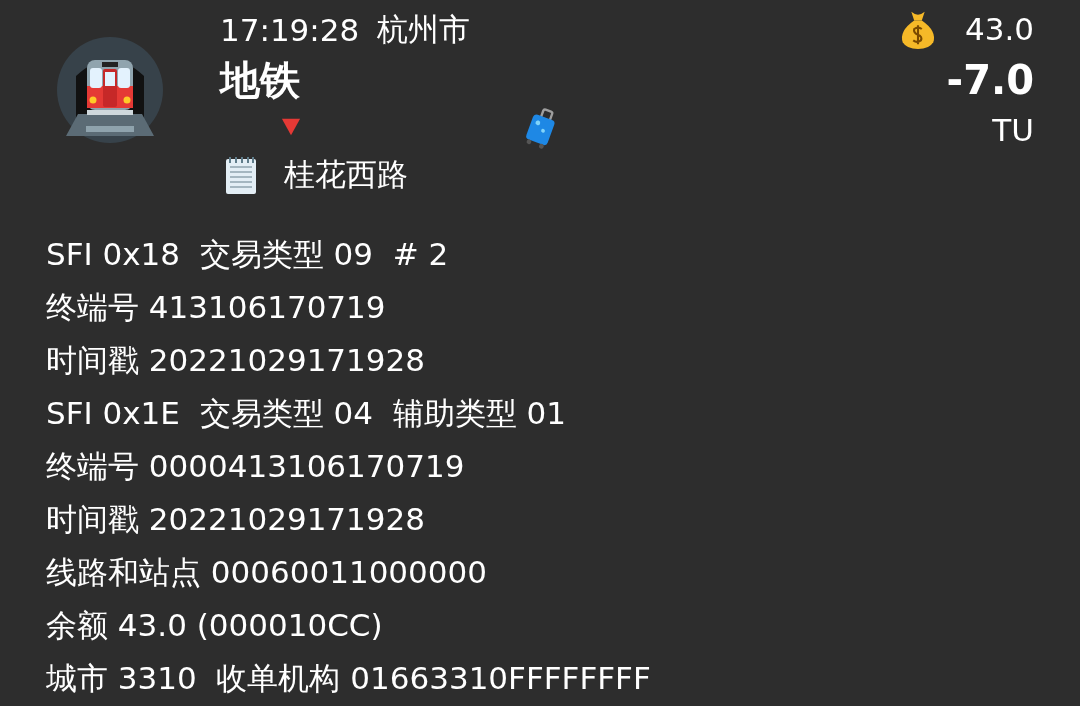  I want to click on record-line: SFI 0x18 交易类型 09 # 2, so click(248, 254).